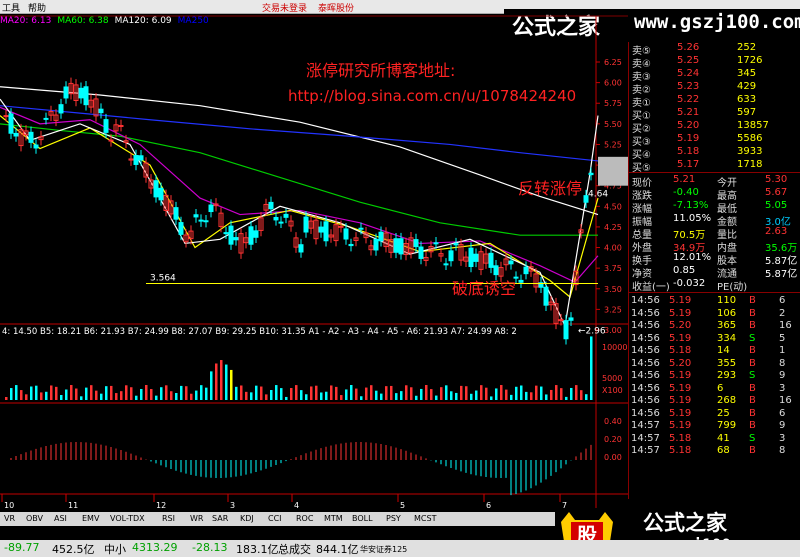 The height and width of the screenshot is (557, 800). What do you see at coordinates (432, 96) in the screenshot?
I see `blog-url: http://blog.sina.com.cn/u/1078424240` at bounding box center [432, 96].